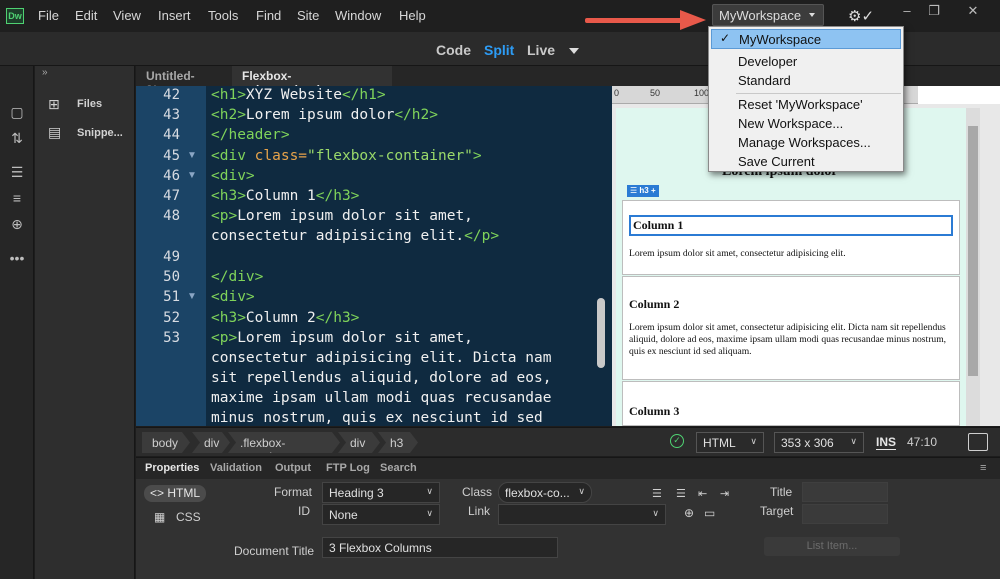 The width and height of the screenshot is (1000, 579). What do you see at coordinates (381, 492) in the screenshot?
I see `format-select: Heading 3 ∨` at bounding box center [381, 492].